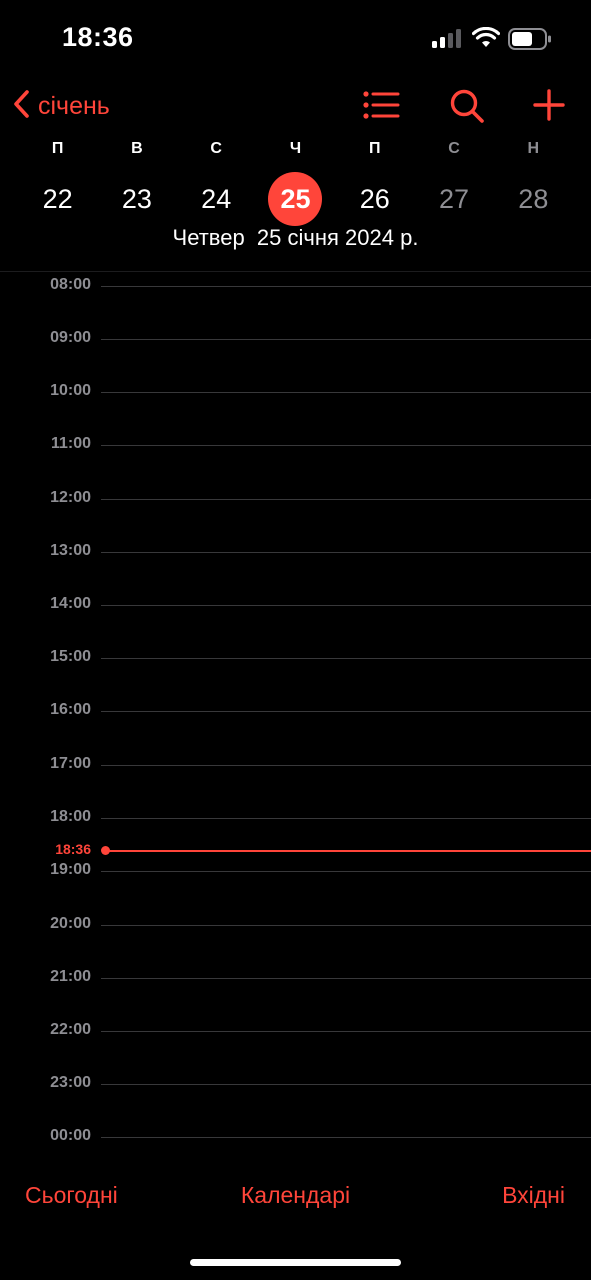 The image size is (591, 1280). I want to click on hour-row: 11:00, so click(295, 443).